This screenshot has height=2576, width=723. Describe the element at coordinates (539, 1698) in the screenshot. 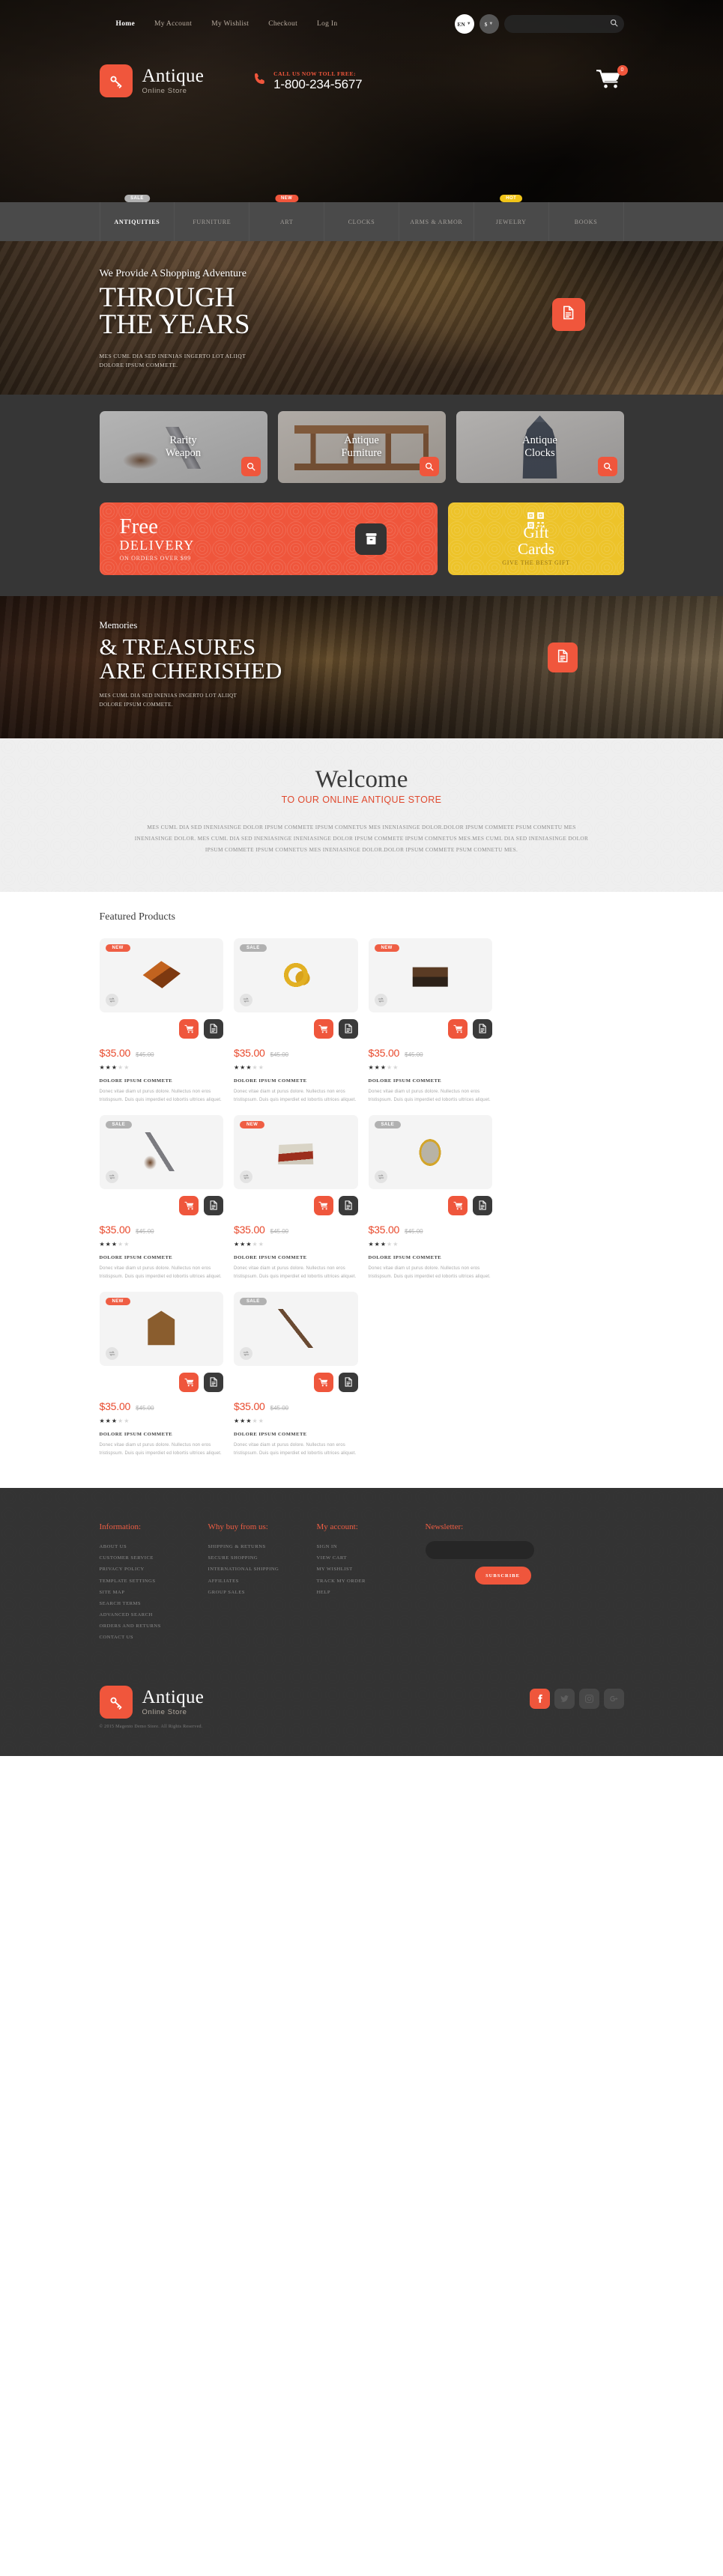

I see `facebook-icon` at that location.